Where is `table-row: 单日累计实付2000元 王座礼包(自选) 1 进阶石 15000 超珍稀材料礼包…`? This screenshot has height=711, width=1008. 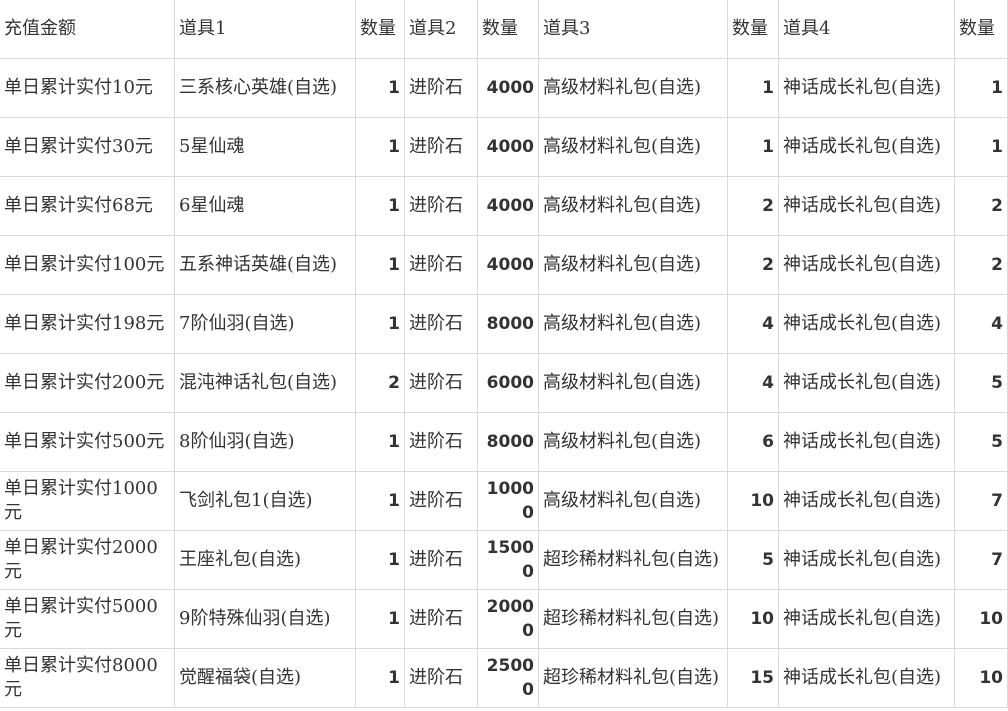
table-row: 单日累计实付2000元 王座礼包(自选) 1 进阶石 15000 超珍稀材料礼包… is located at coordinates (504, 560).